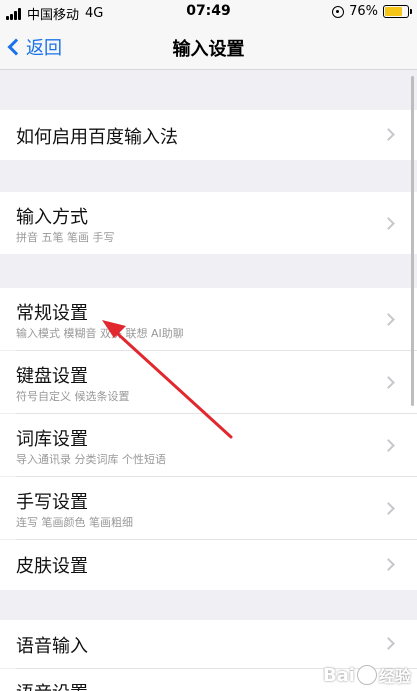 Image resolution: width=417 pixels, height=691 pixels. What do you see at coordinates (208, 508) in the screenshot?
I see `row-handwriting-settings: 手写设置 连写 笔画颜色 笔画粗细` at bounding box center [208, 508].